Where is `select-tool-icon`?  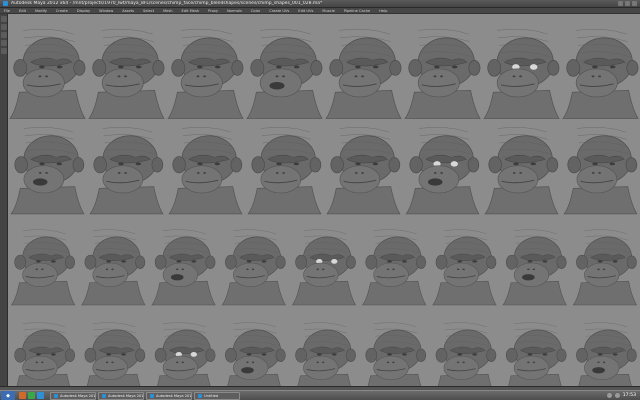
select-tool-icon is located at coordinates (4, 19).